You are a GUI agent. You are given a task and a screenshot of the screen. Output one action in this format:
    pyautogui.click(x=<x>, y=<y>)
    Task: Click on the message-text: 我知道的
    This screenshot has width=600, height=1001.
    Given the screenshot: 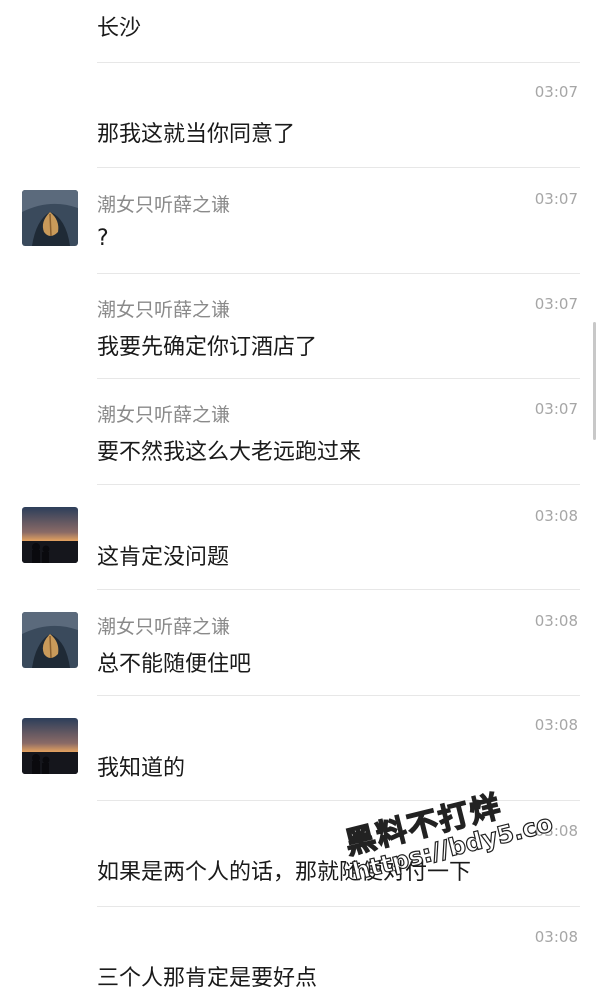 What is the action you would take?
    pyautogui.click(x=141, y=768)
    